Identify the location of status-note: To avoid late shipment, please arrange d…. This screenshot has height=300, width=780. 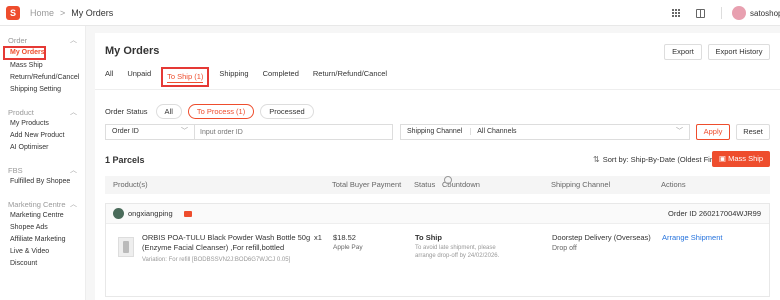
(457, 252).